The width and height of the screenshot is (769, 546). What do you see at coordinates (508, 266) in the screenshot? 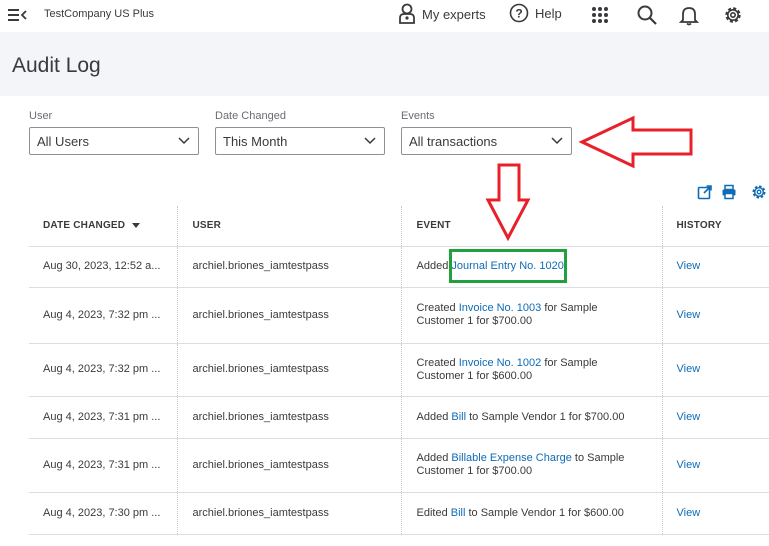
I see `highlight-box-annotation` at bounding box center [508, 266].